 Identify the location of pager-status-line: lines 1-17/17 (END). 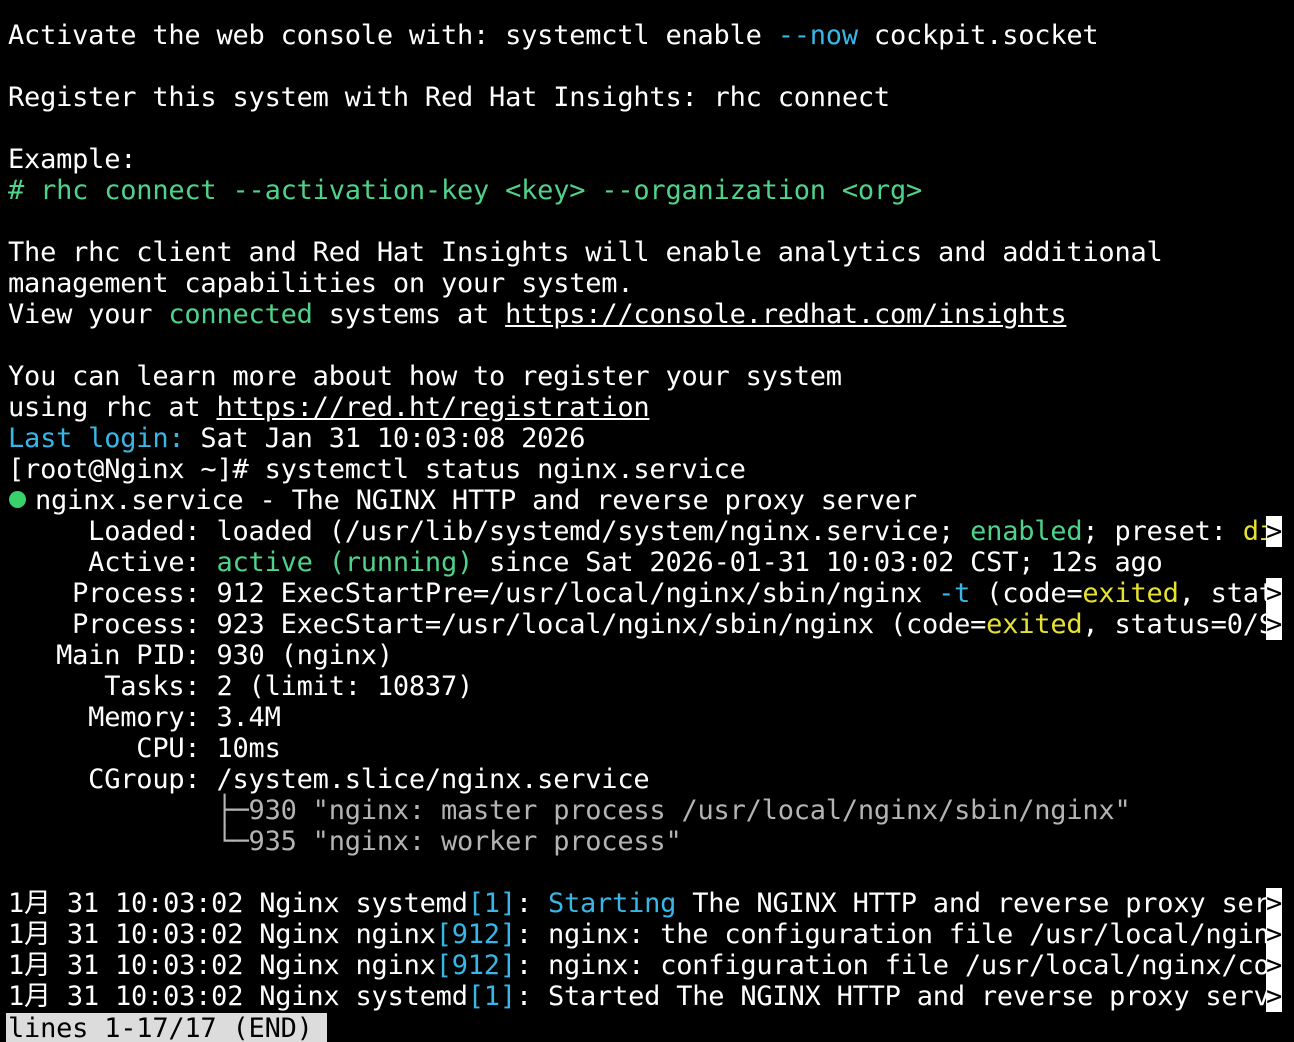
(166, 1027).